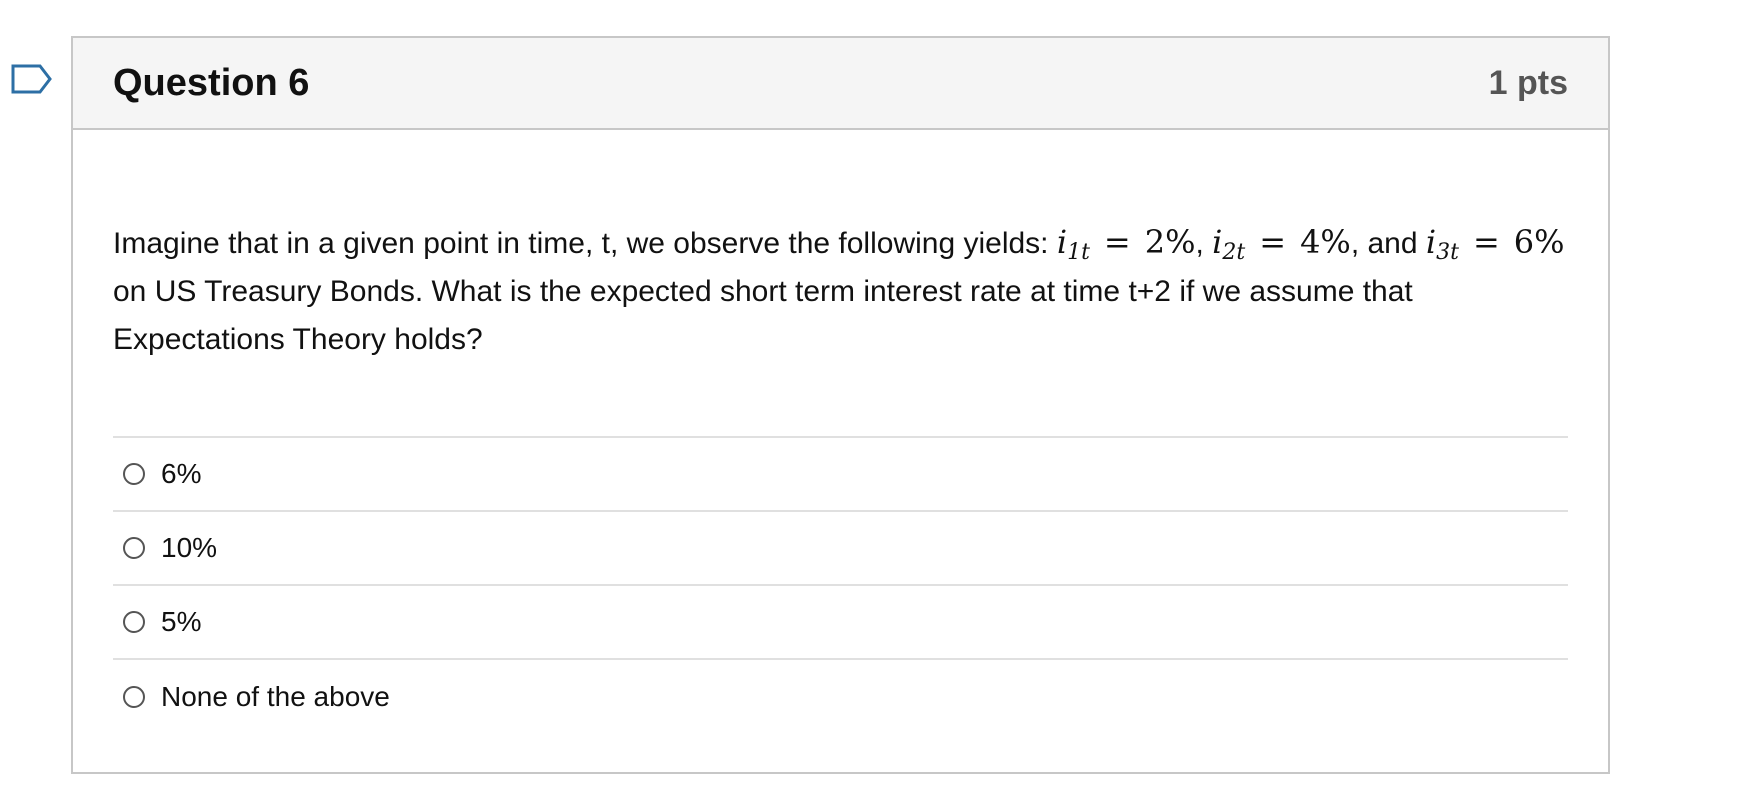 The image size is (1744, 800). I want to click on answer-label: 5%, so click(181, 621).